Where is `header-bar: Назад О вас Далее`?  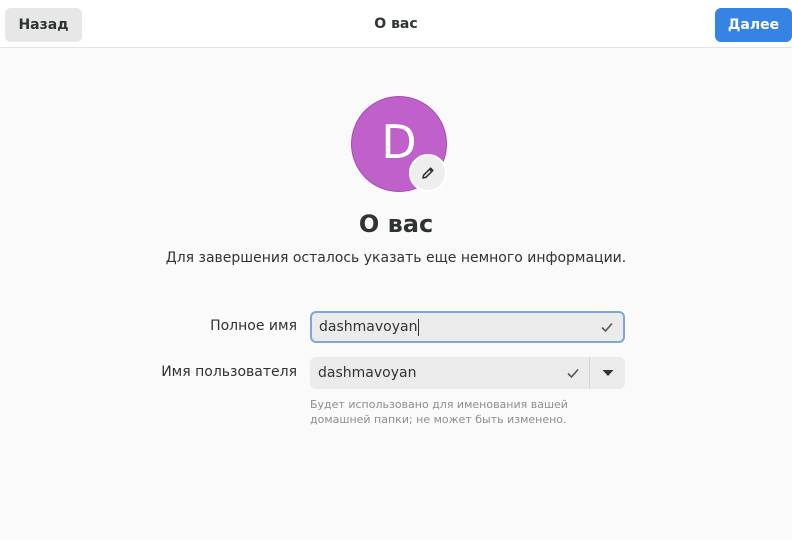
header-bar: Назад О вас Далее is located at coordinates (396, 24).